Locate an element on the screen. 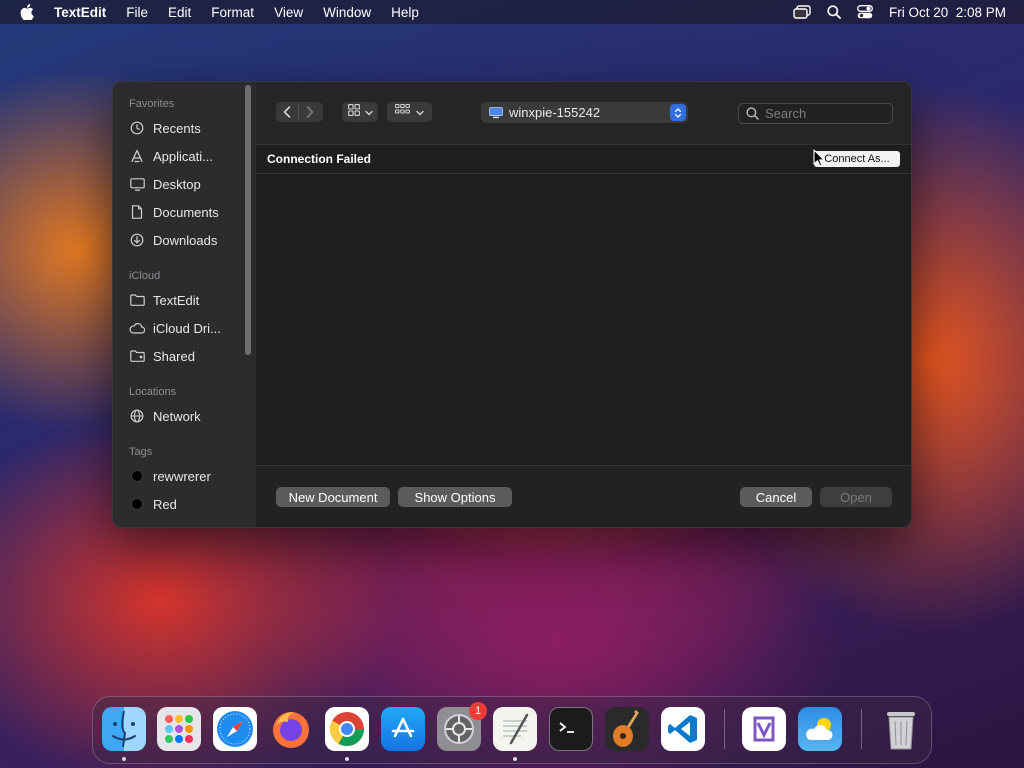  location-label: winxpie-155242 is located at coordinates (555, 112).